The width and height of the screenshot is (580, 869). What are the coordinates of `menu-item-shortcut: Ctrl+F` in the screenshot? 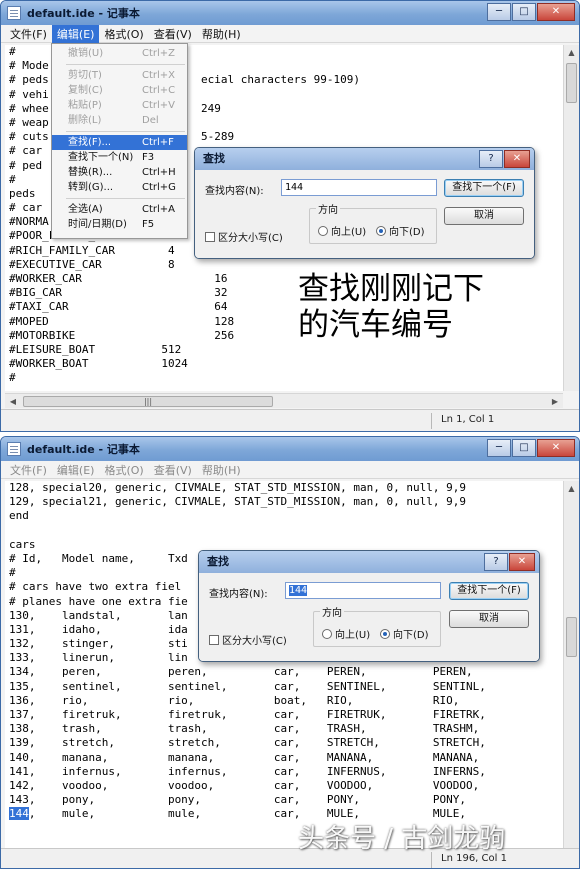 It's located at (158, 142).